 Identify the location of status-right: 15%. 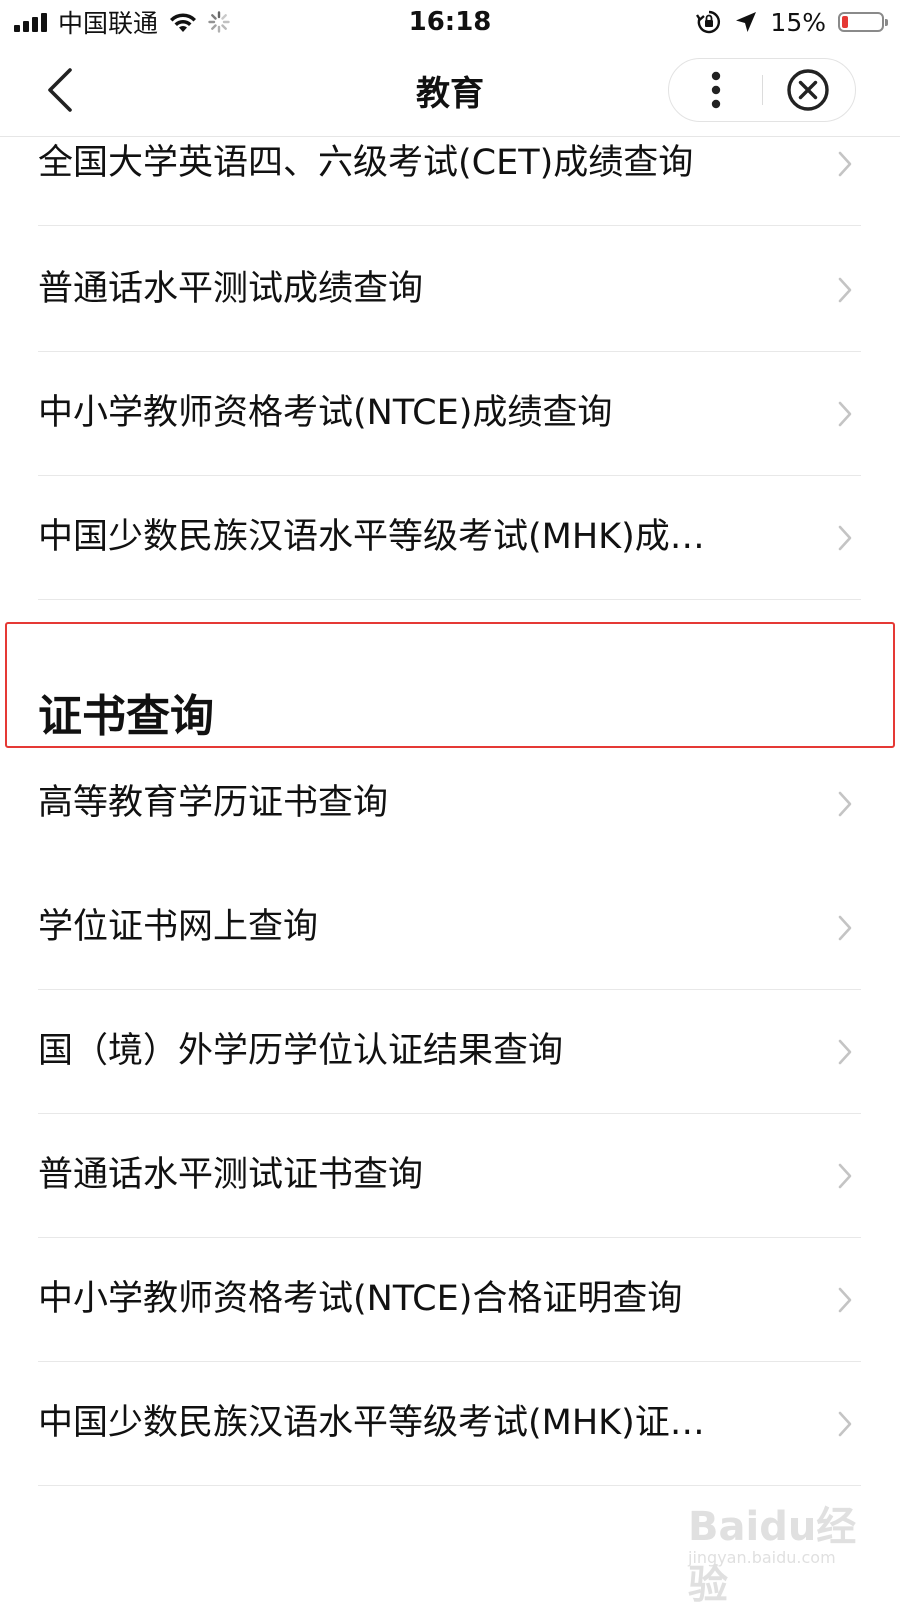
(792, 22).